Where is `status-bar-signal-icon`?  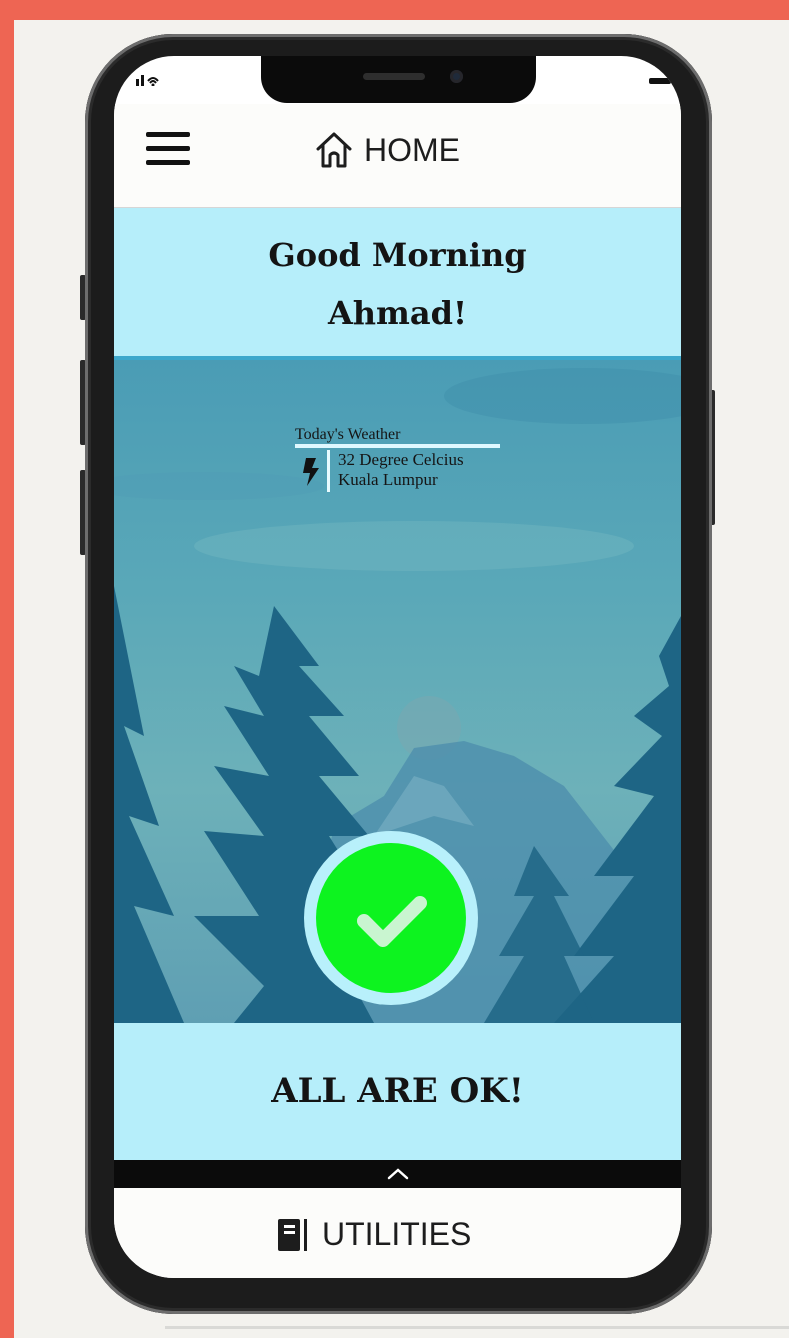
status-bar-signal-icon is located at coordinates (149, 80).